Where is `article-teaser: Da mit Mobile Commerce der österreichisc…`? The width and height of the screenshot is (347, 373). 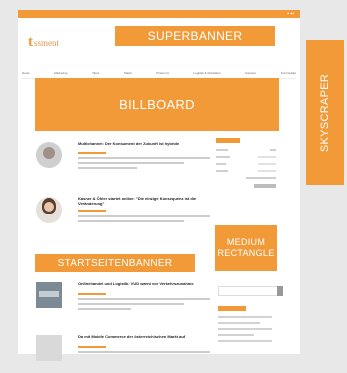
article-teaser: Da mit Mobile Commerce der österreichisc… is located at coordinates (125, 353).